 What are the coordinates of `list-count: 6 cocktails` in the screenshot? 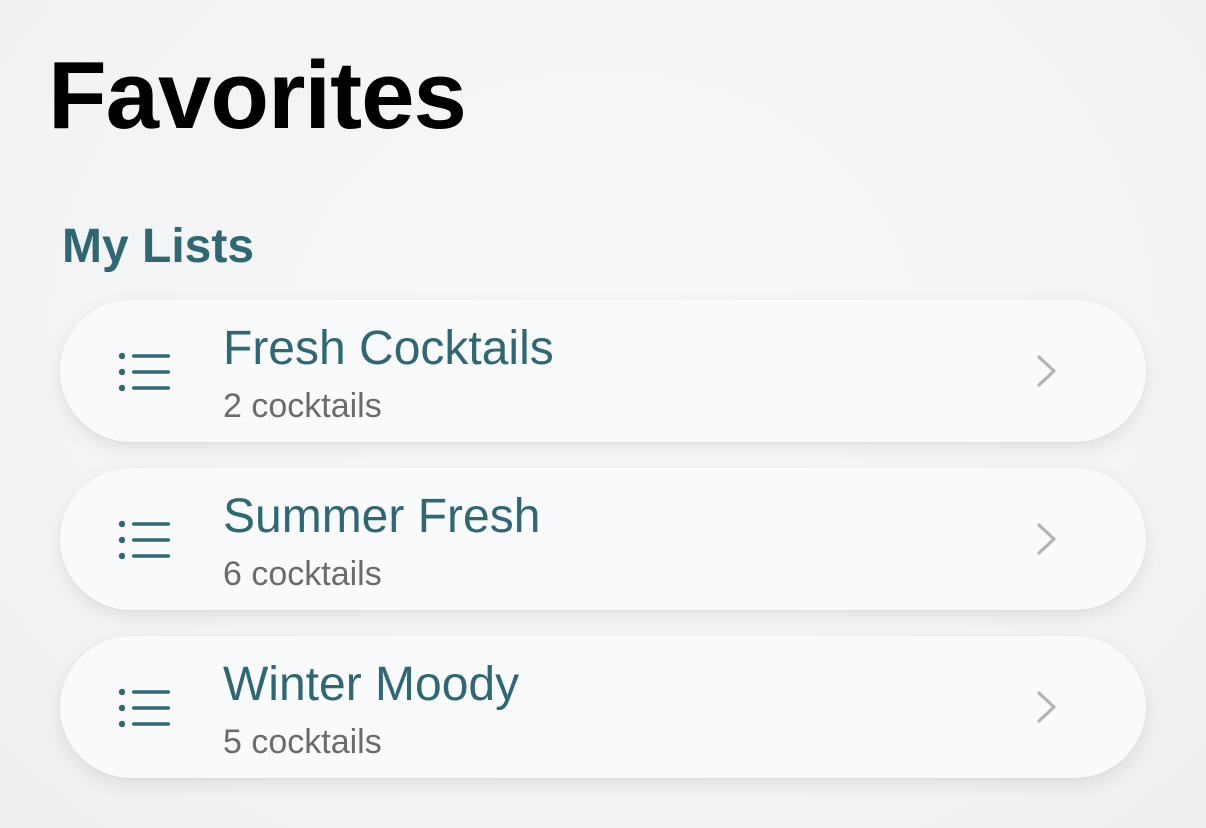 It's located at (302, 574).